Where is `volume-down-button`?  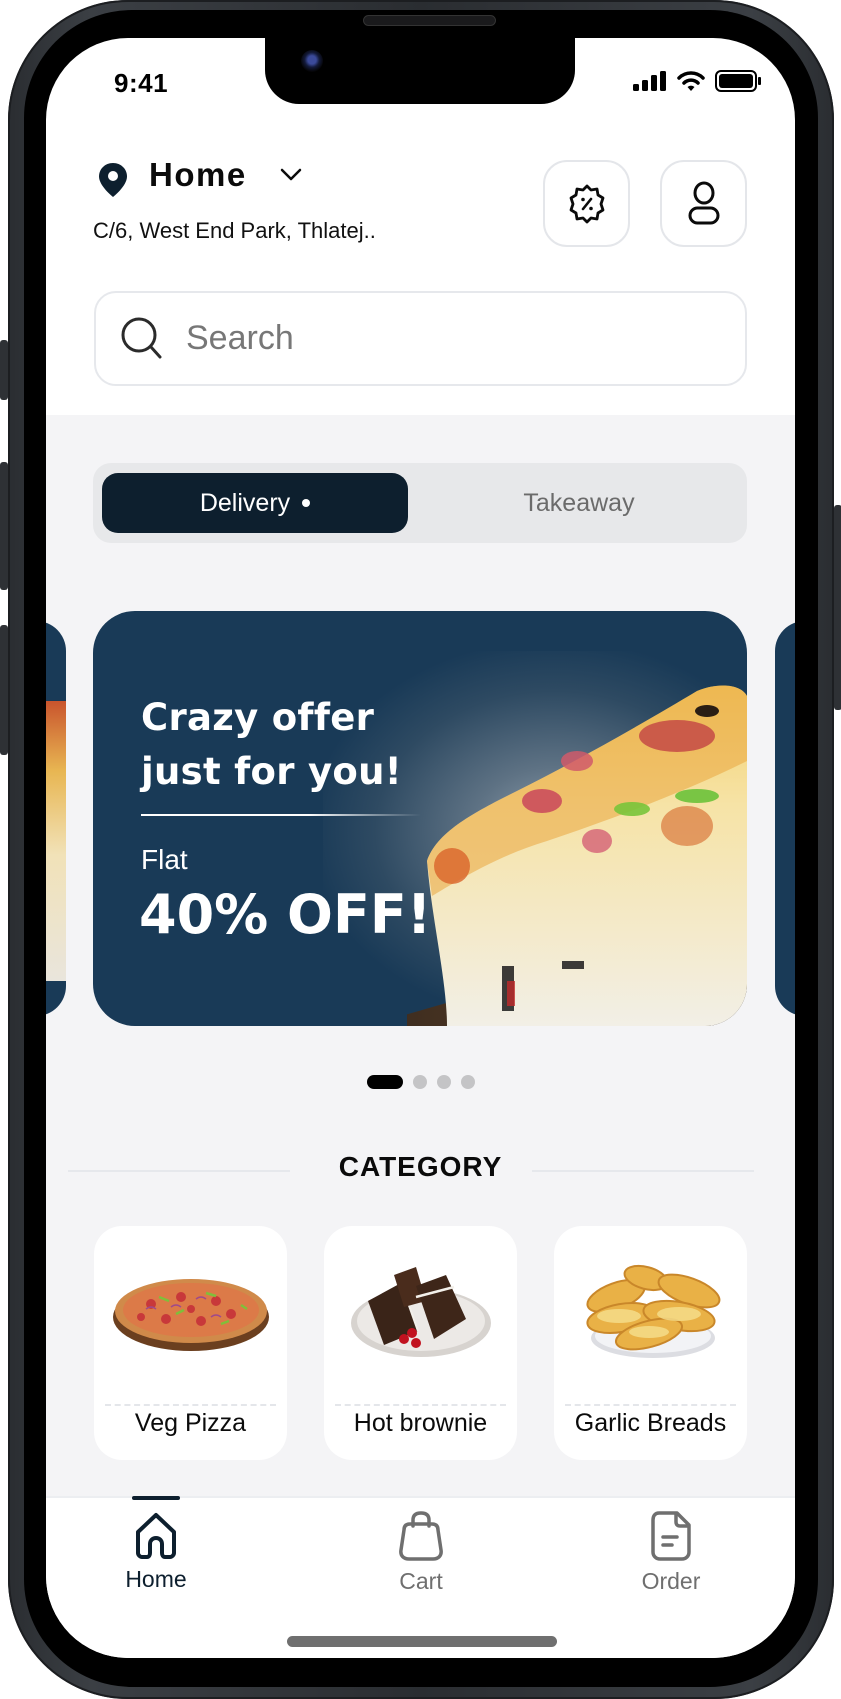
volume-down-button is located at coordinates (4, 690).